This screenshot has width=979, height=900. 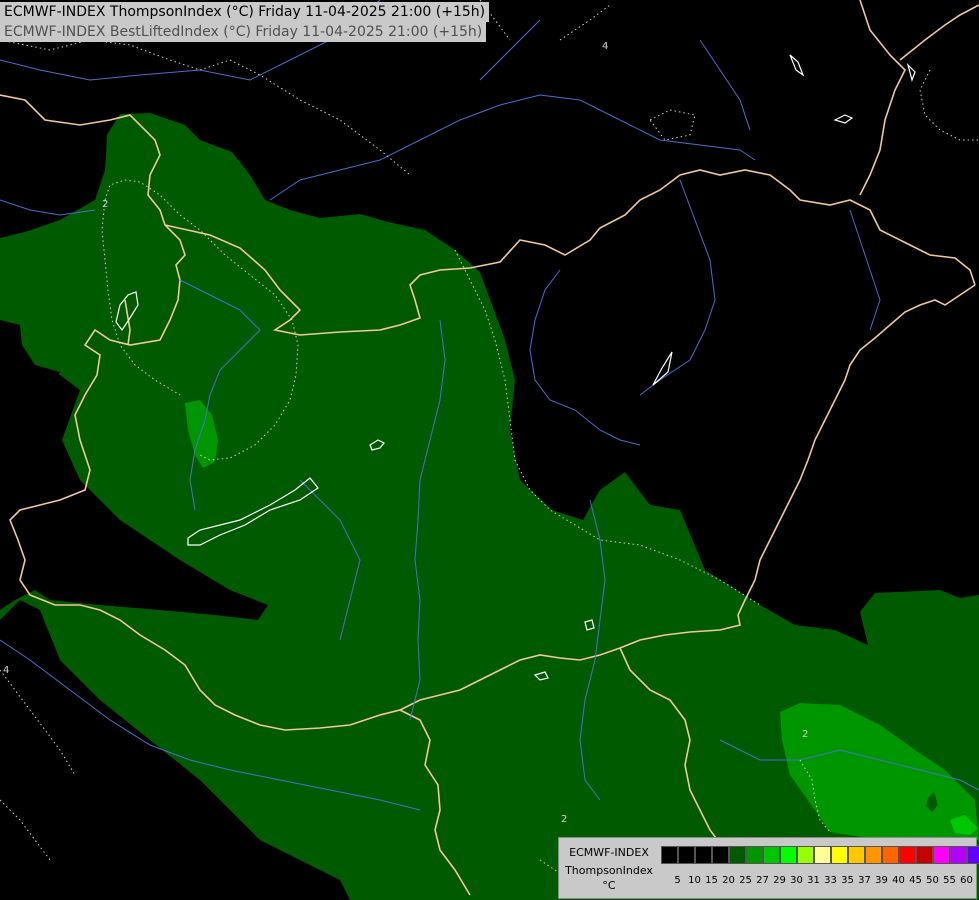 What do you see at coordinates (711, 880) in the screenshot?
I see `legend-tick-label: 15` at bounding box center [711, 880].